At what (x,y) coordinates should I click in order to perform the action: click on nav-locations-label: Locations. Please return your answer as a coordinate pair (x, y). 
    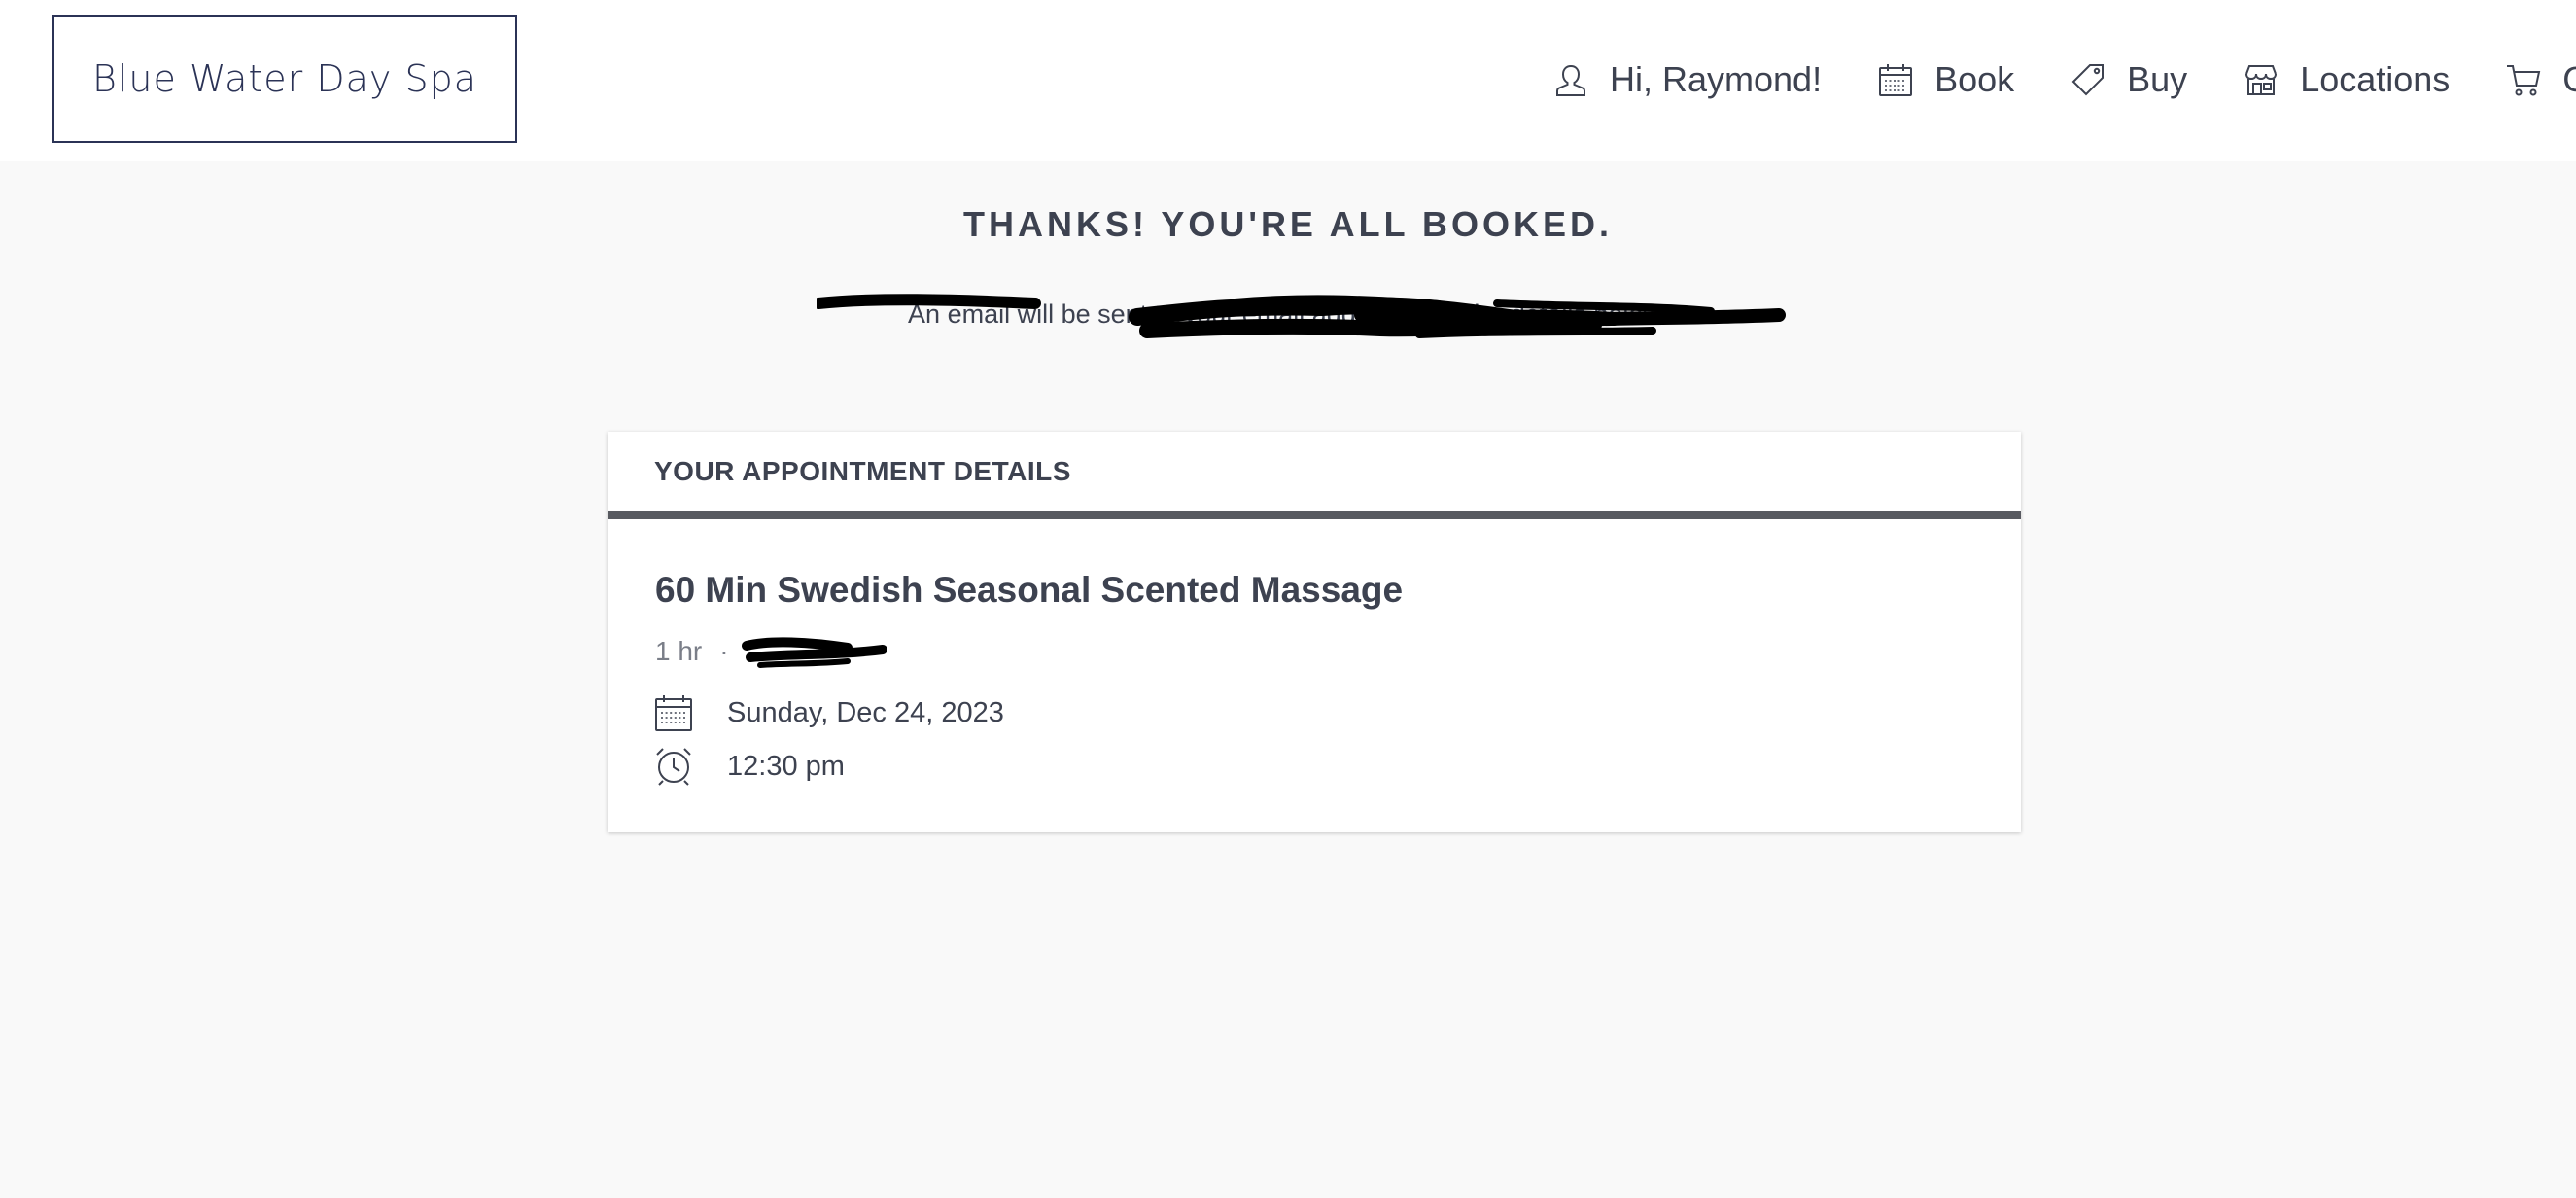
    Looking at the image, I should click on (2375, 79).